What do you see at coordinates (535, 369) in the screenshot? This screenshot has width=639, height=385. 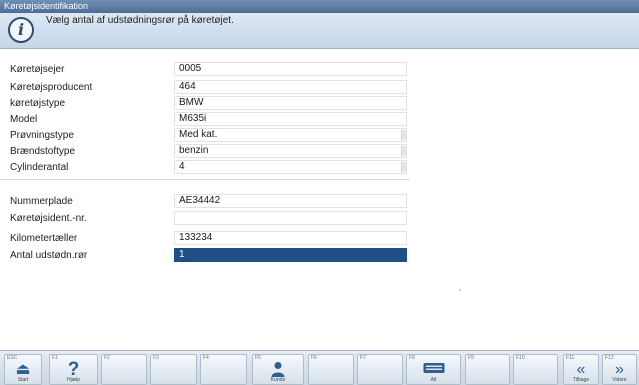 I see `fkey-f10-button: F10` at bounding box center [535, 369].